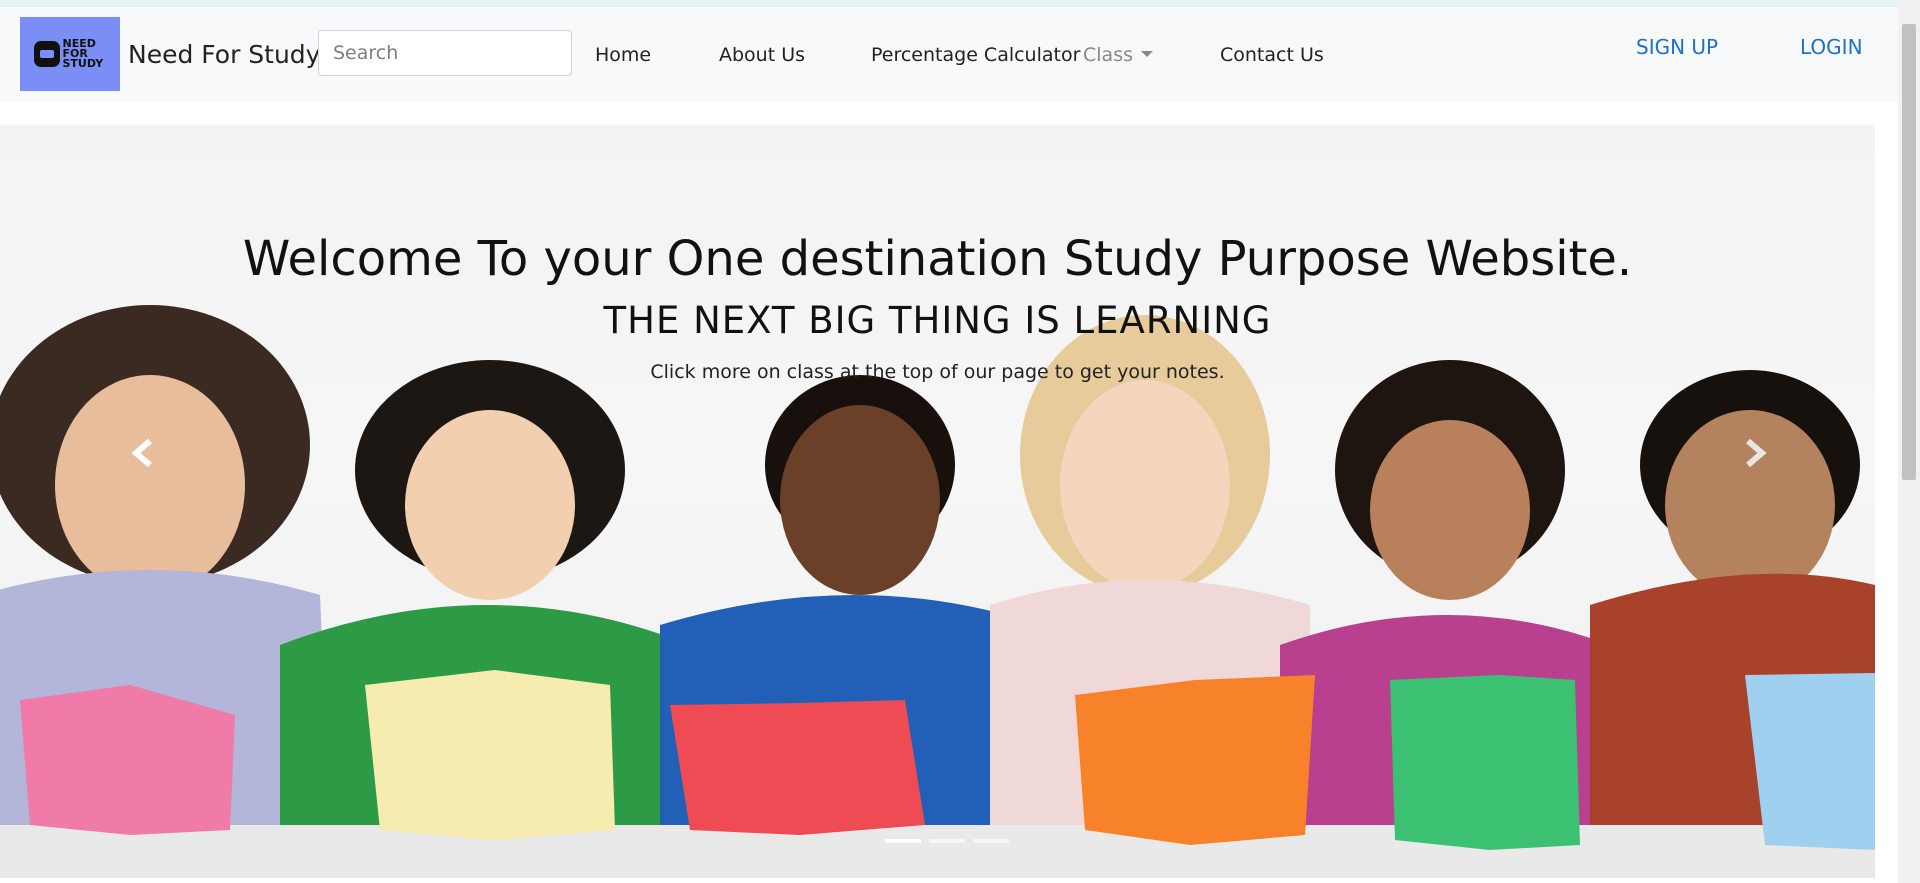 The height and width of the screenshot is (883, 1920). What do you see at coordinates (1485, 762) in the screenshot?
I see `book-green` at bounding box center [1485, 762].